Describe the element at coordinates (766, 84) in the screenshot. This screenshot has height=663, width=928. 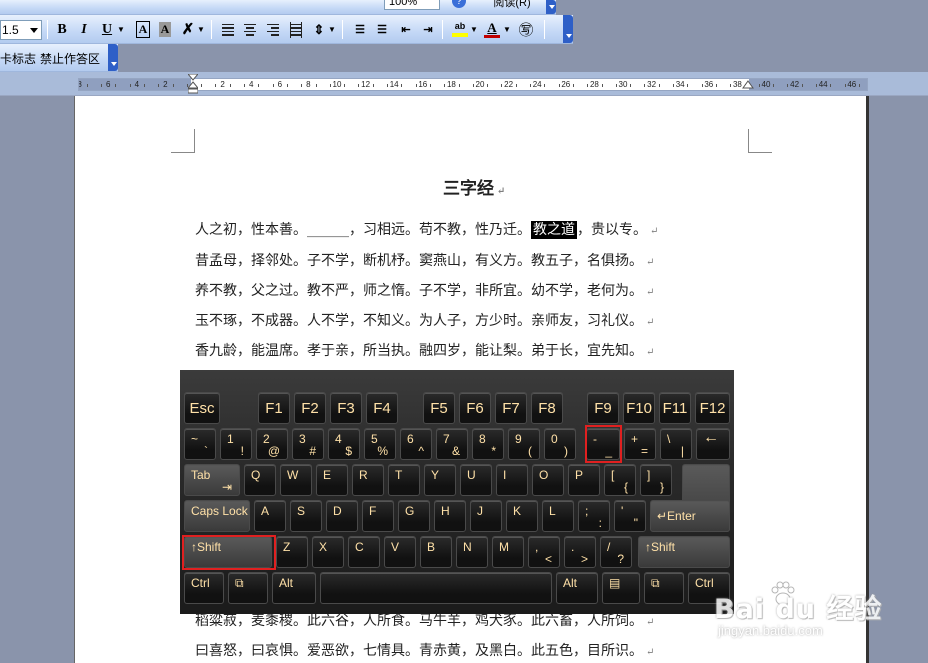
I see `ruler-number: 40` at that location.